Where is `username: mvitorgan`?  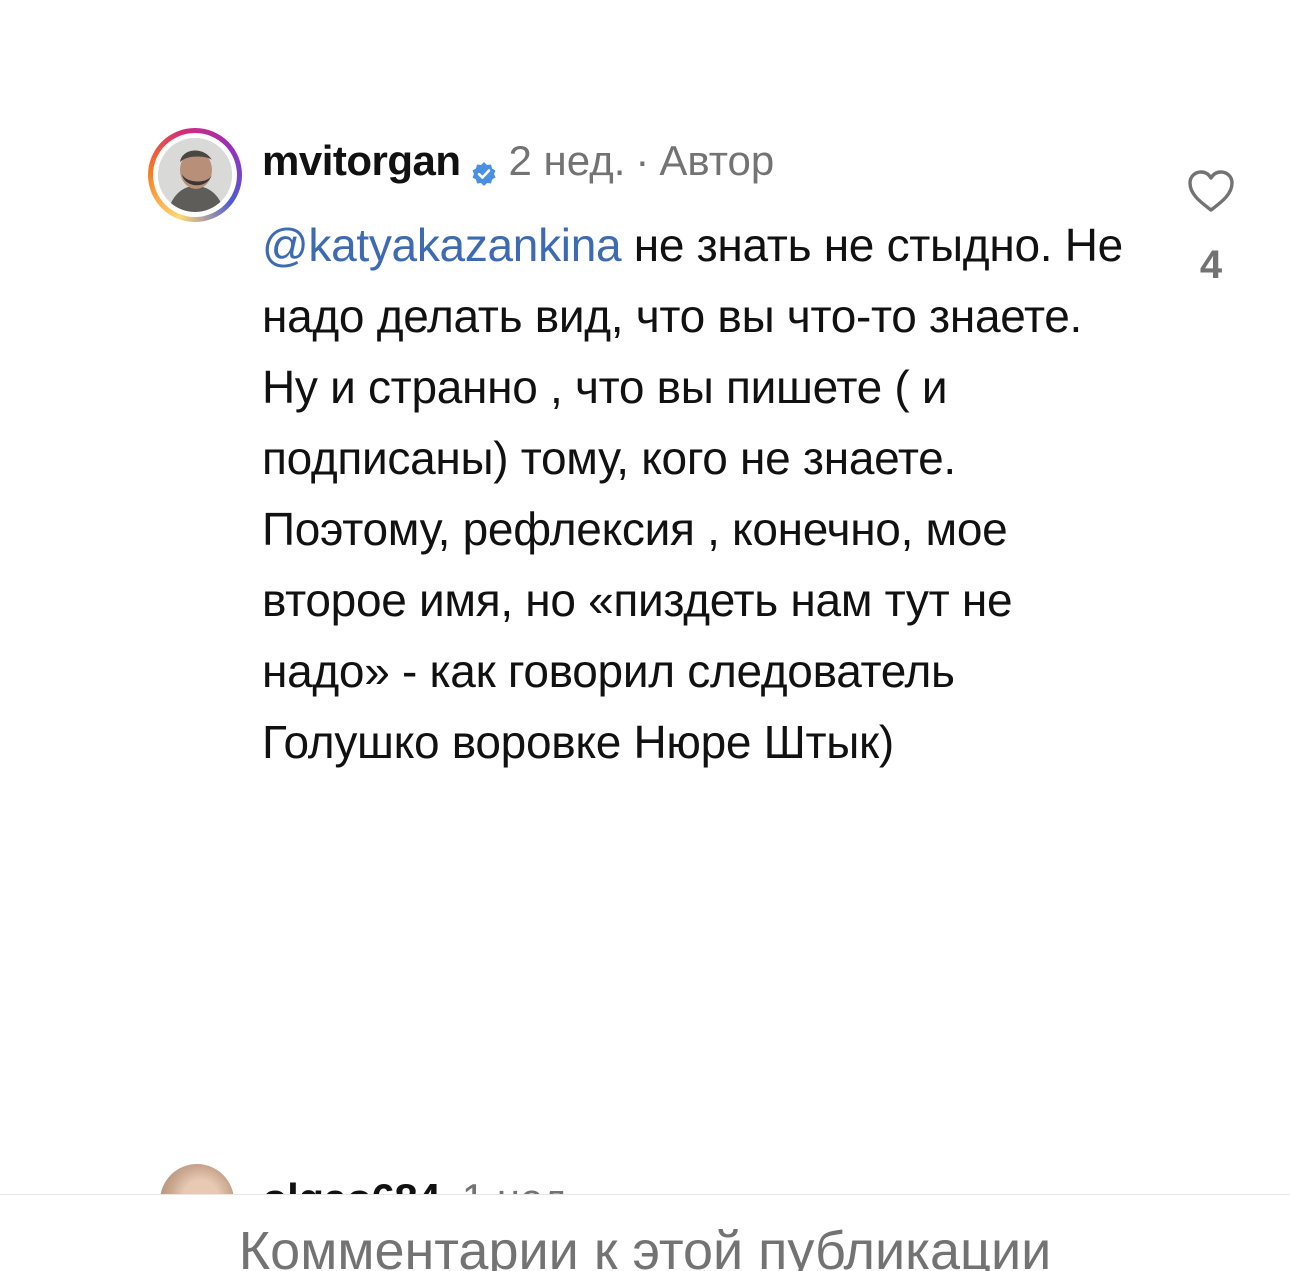
username: mvitorgan is located at coordinates (361, 161).